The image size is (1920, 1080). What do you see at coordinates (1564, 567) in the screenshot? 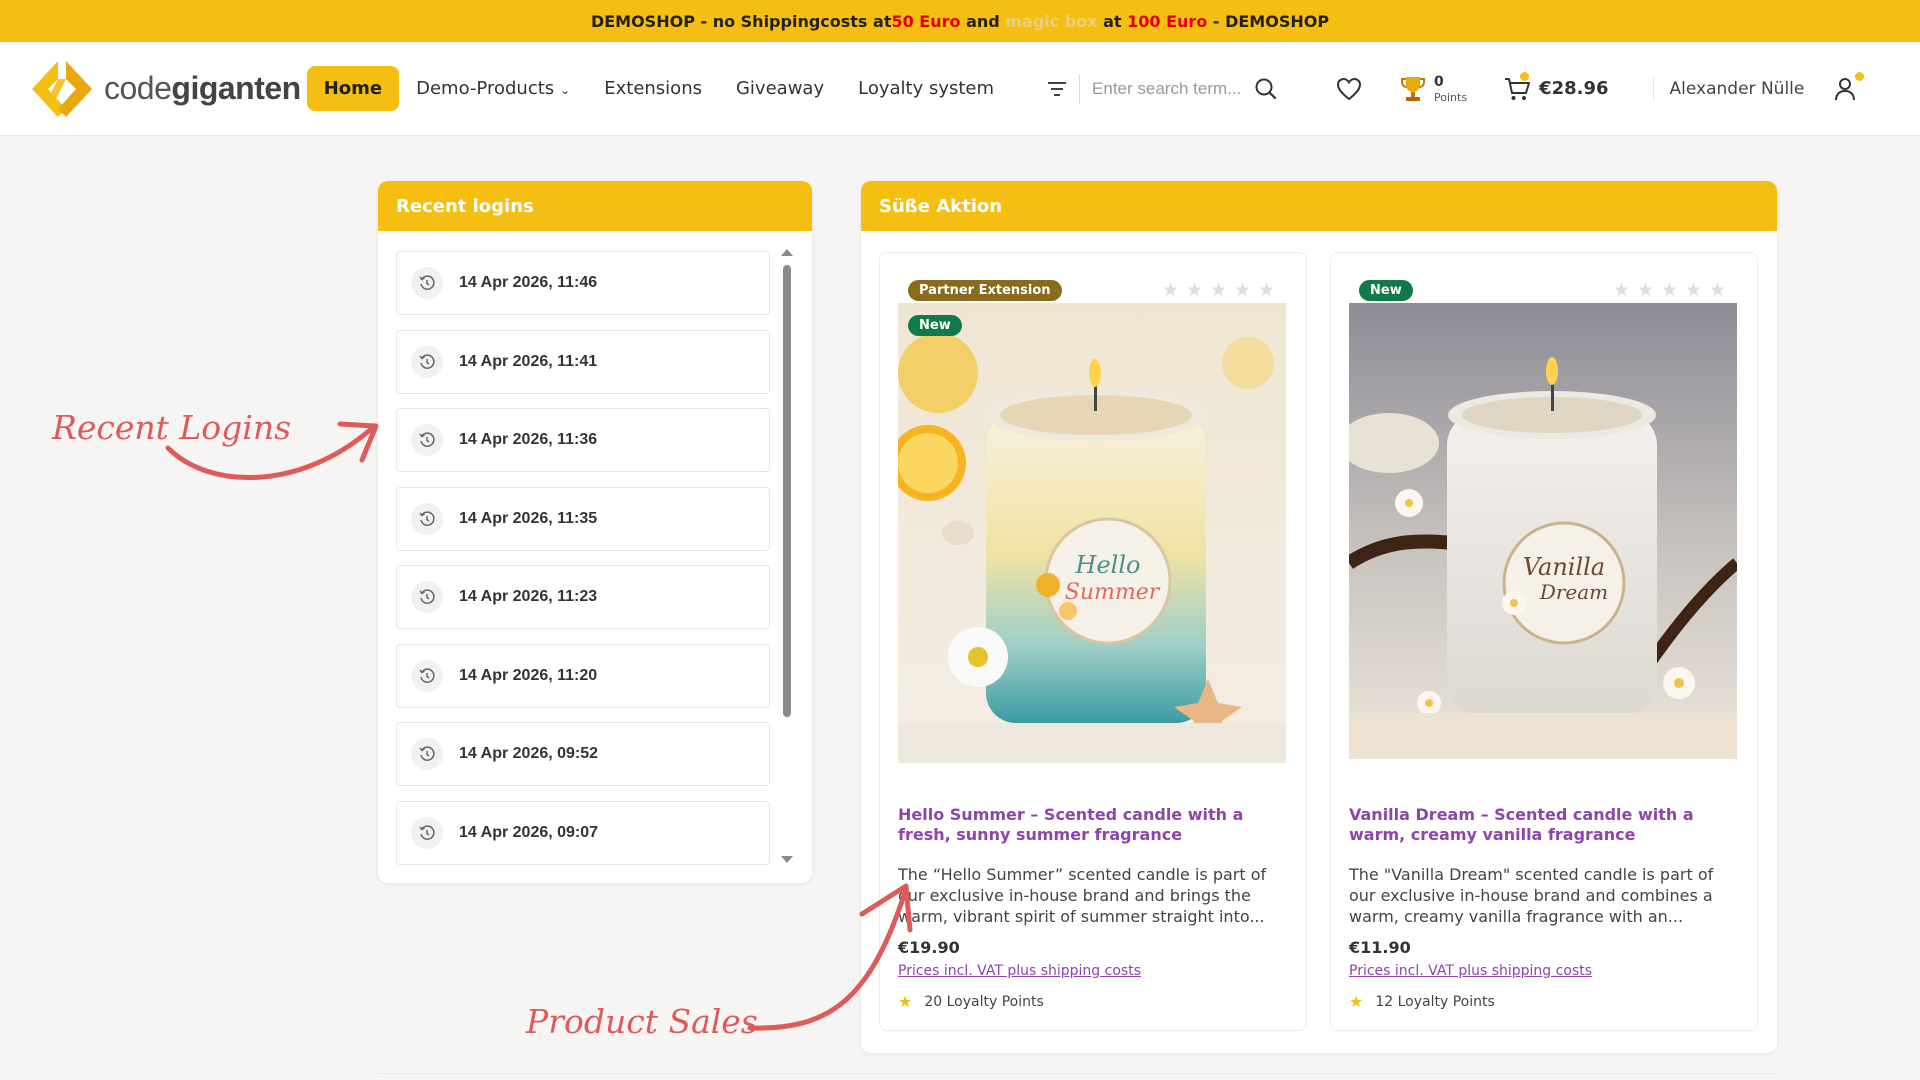
I see `candle-label-line1: Vanilla` at bounding box center [1564, 567].